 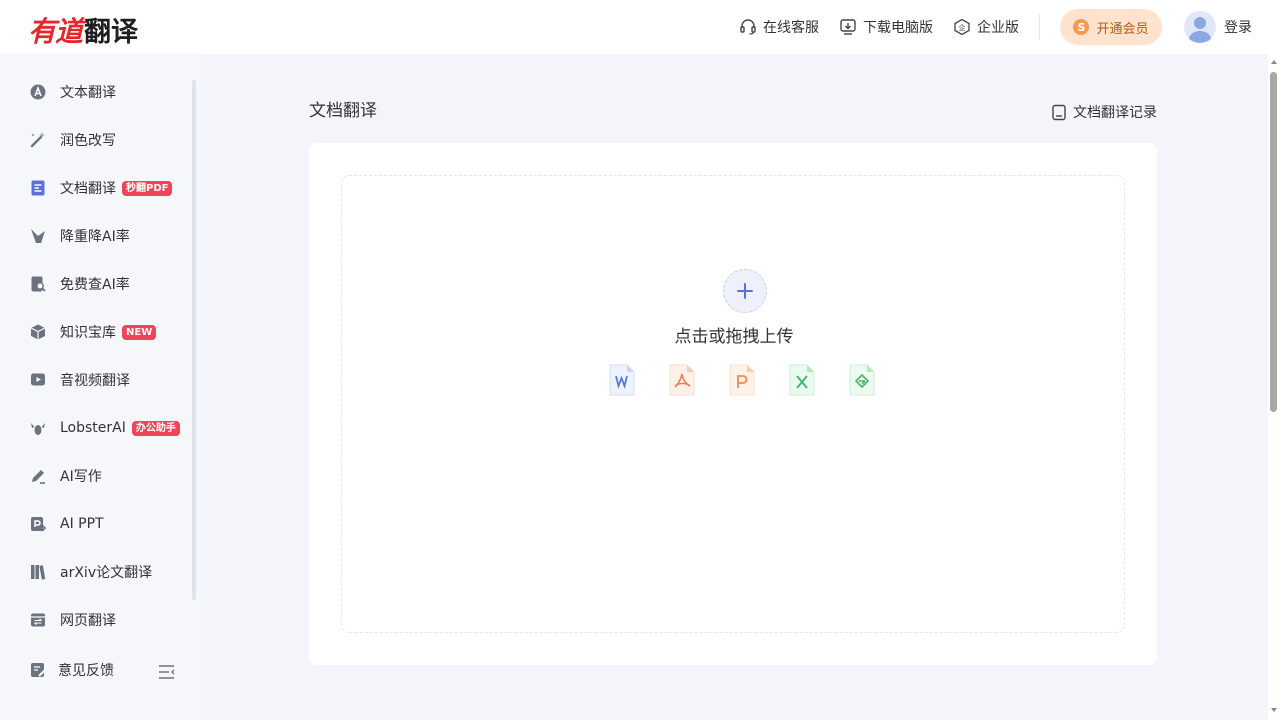 I want to click on epub-file-icon, so click(x=862, y=380).